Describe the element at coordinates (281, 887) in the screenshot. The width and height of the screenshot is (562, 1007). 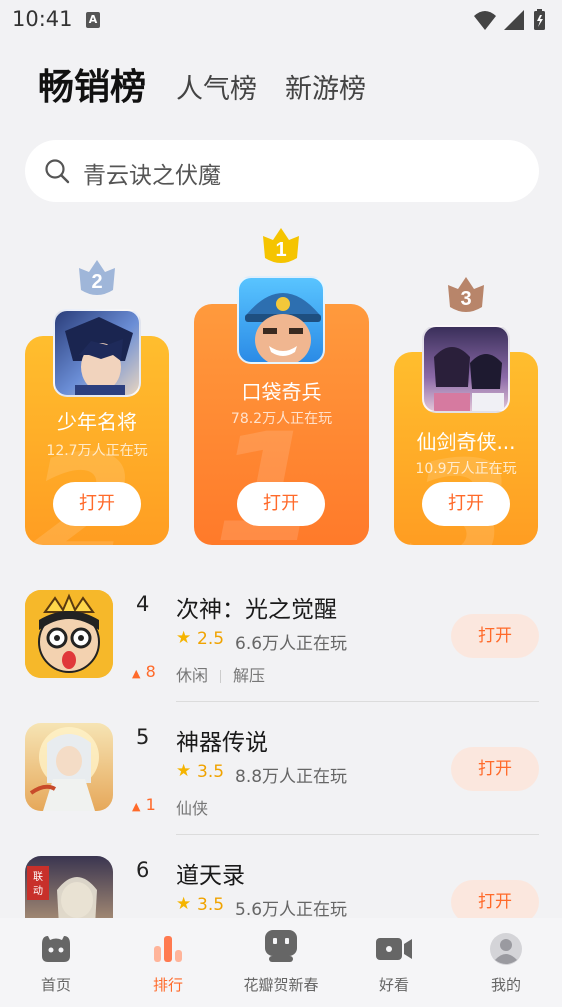
I see `list-item: 联 动 6 道天录 ★ 3.5 5.6万人正在玩 打开` at that location.